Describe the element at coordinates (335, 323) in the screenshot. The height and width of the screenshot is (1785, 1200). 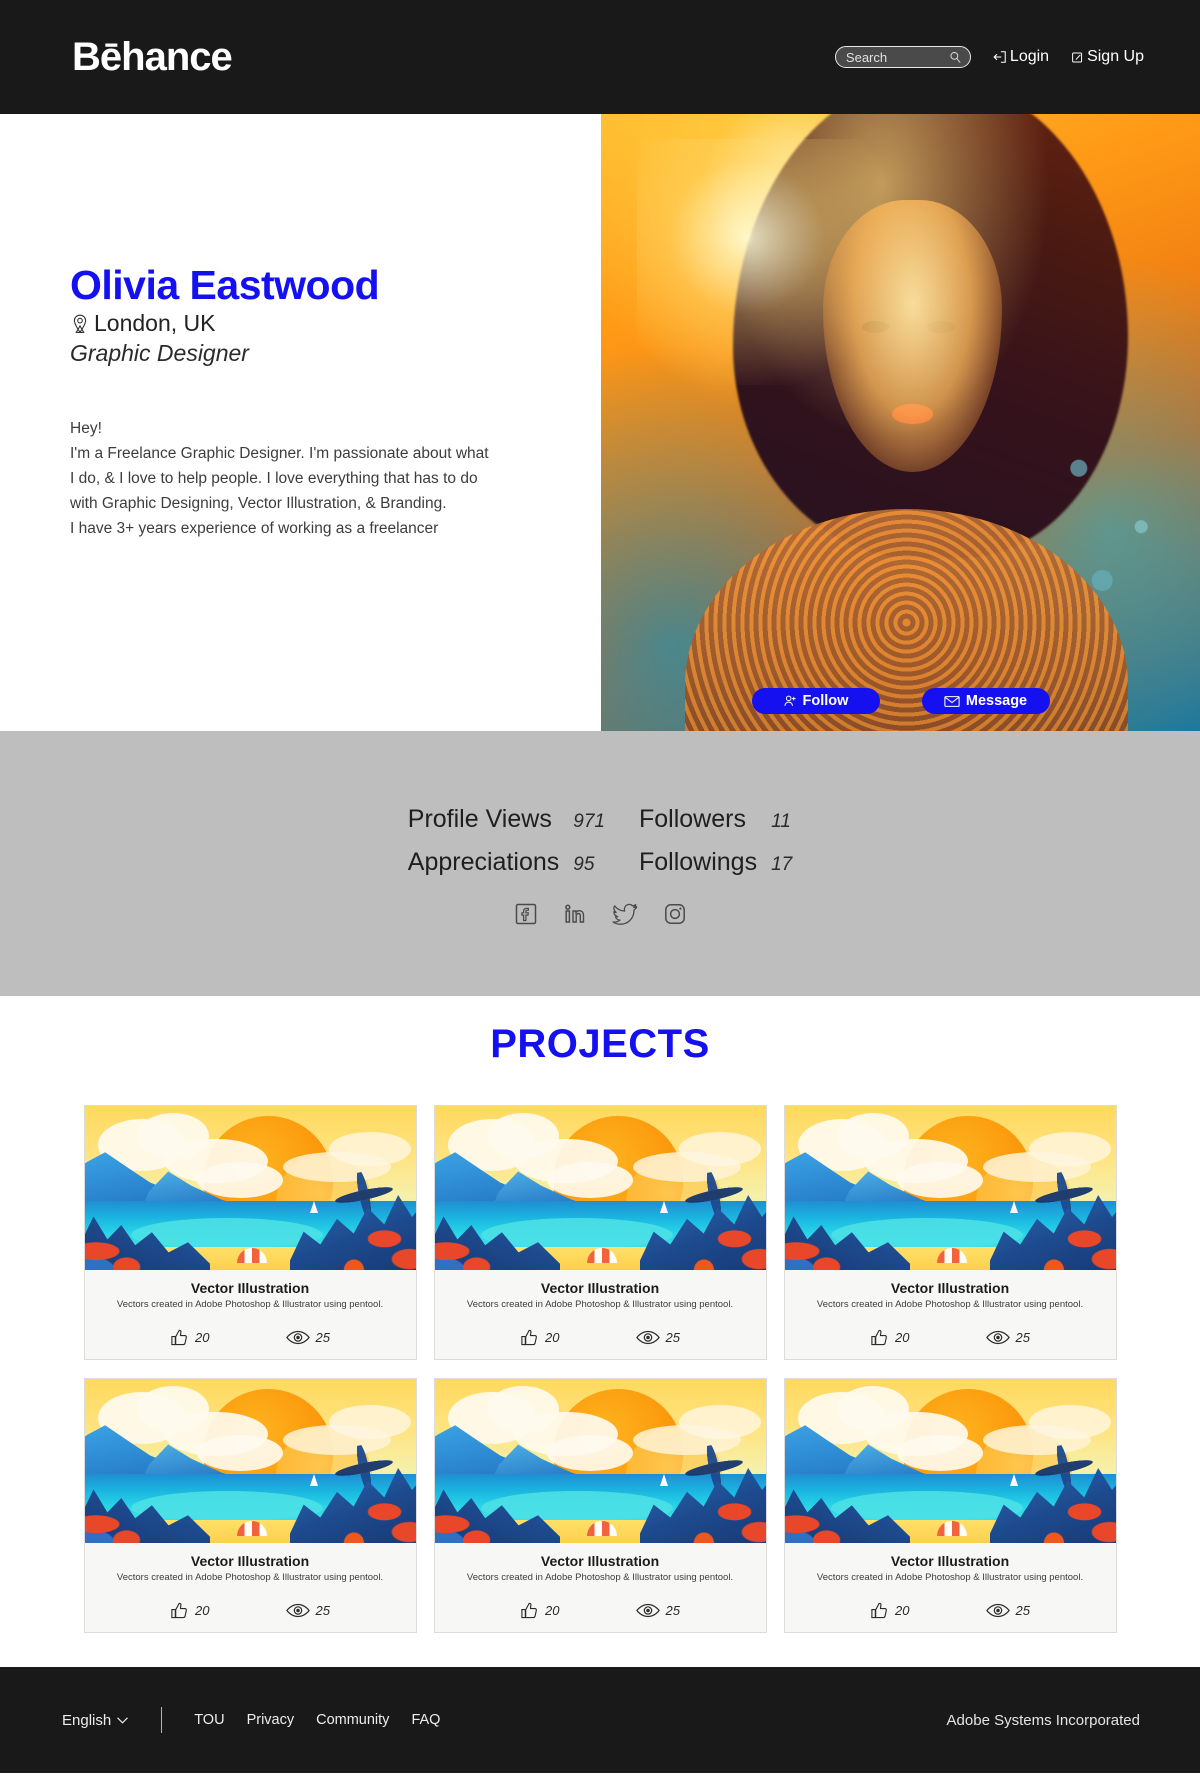
I see `profile-location: London, UK` at that location.